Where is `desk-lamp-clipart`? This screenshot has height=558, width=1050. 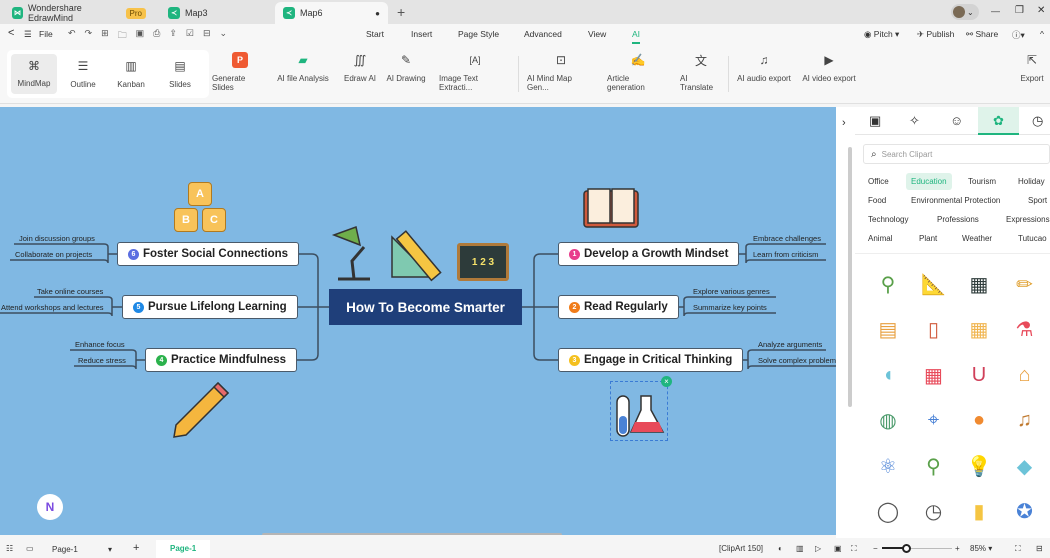 desk-lamp-clipart is located at coordinates (357, 254).